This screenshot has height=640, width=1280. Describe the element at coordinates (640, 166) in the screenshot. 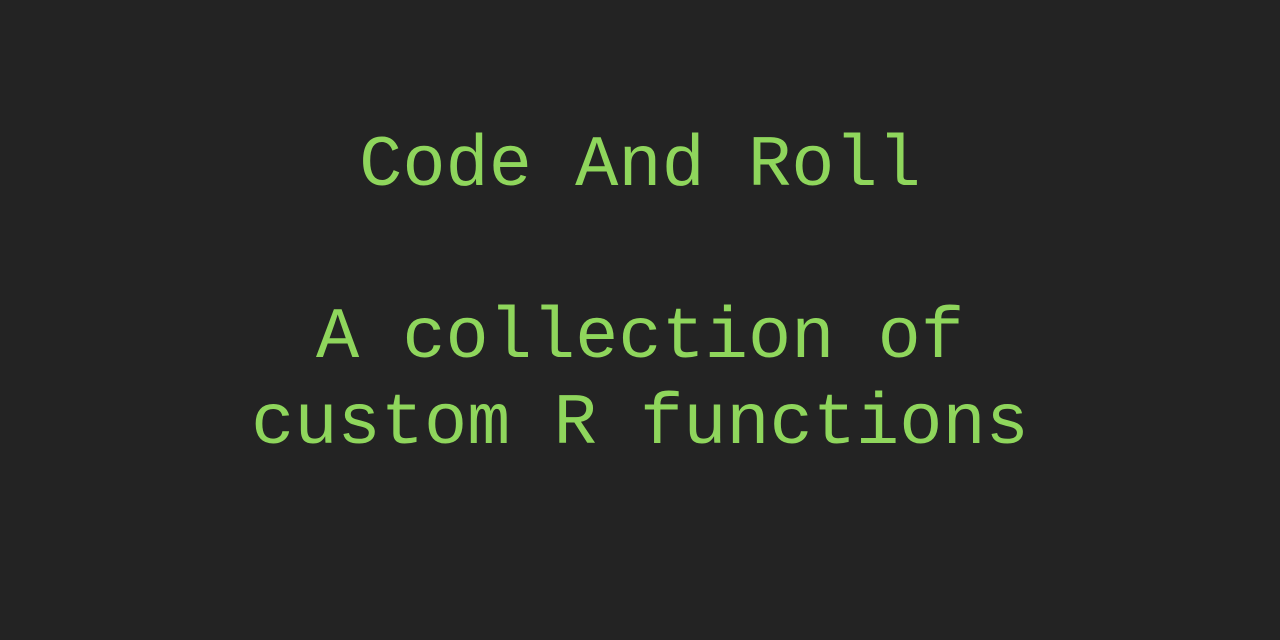

I see `banner-title: Code And Roll` at that location.